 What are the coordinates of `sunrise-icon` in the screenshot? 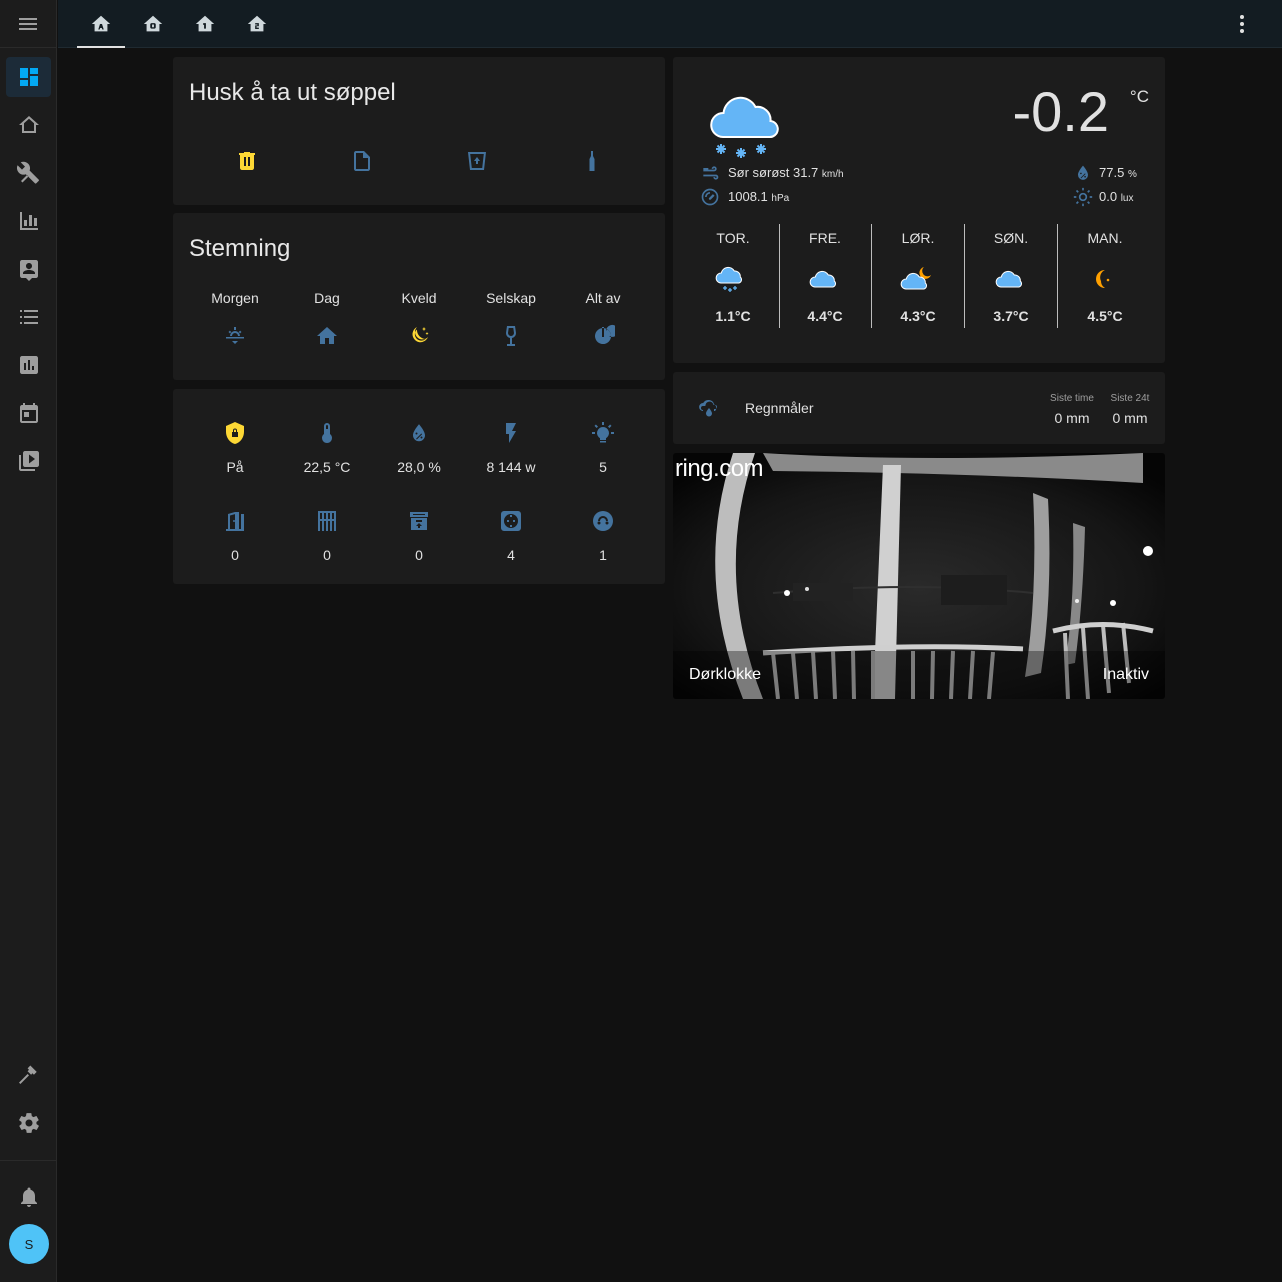 It's located at (235, 335).